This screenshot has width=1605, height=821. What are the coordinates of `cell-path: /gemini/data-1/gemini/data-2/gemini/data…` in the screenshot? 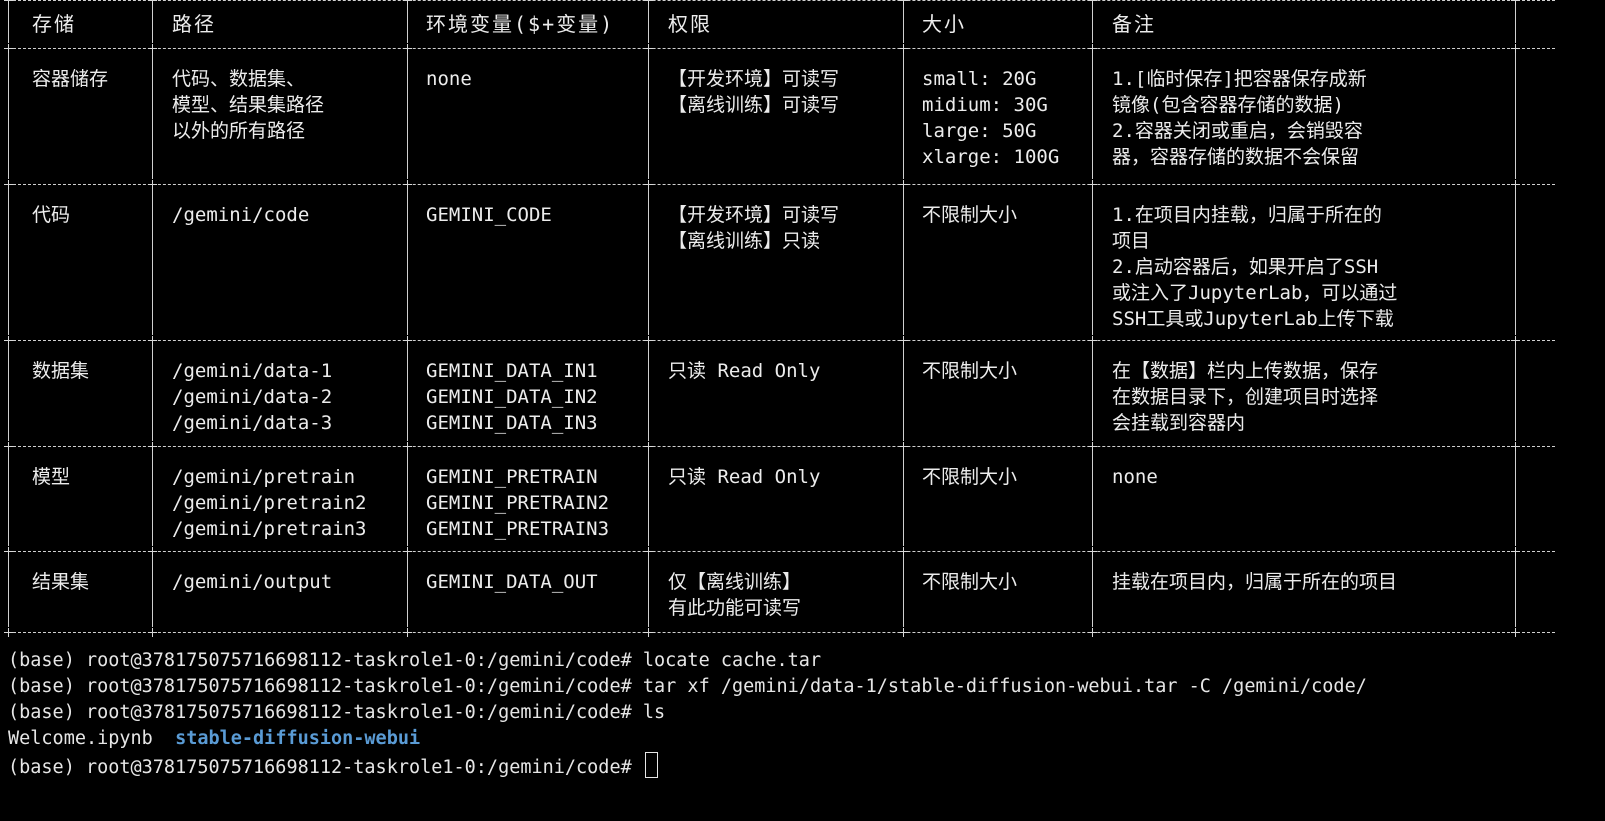 It's located at (252, 397).